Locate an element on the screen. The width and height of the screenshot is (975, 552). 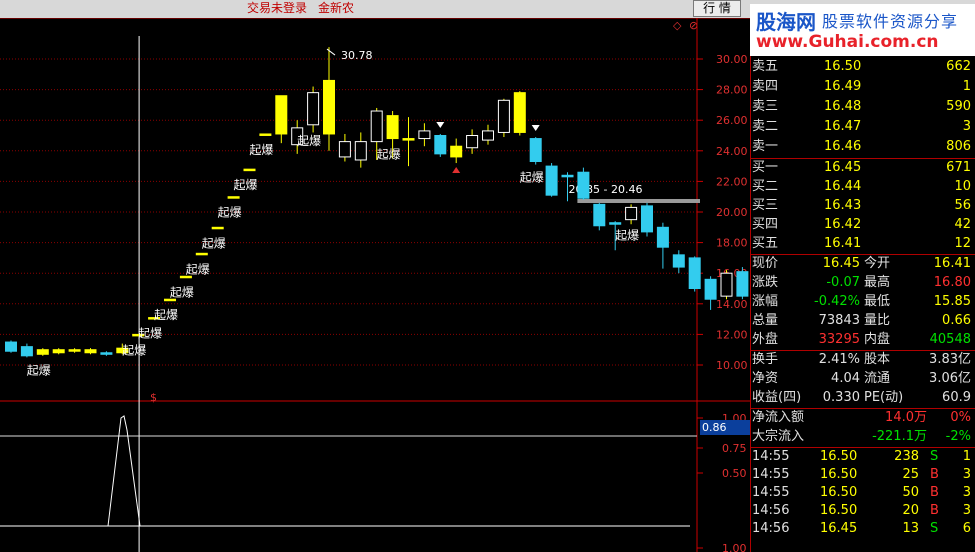
ask-price: 16.49 is located at coordinates (843, 86).